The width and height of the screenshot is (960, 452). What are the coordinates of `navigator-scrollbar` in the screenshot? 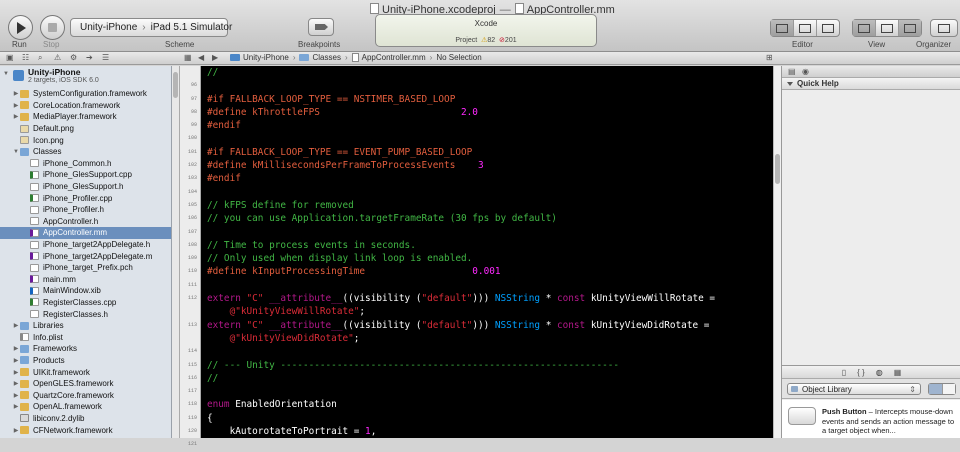 It's located at (176, 252).